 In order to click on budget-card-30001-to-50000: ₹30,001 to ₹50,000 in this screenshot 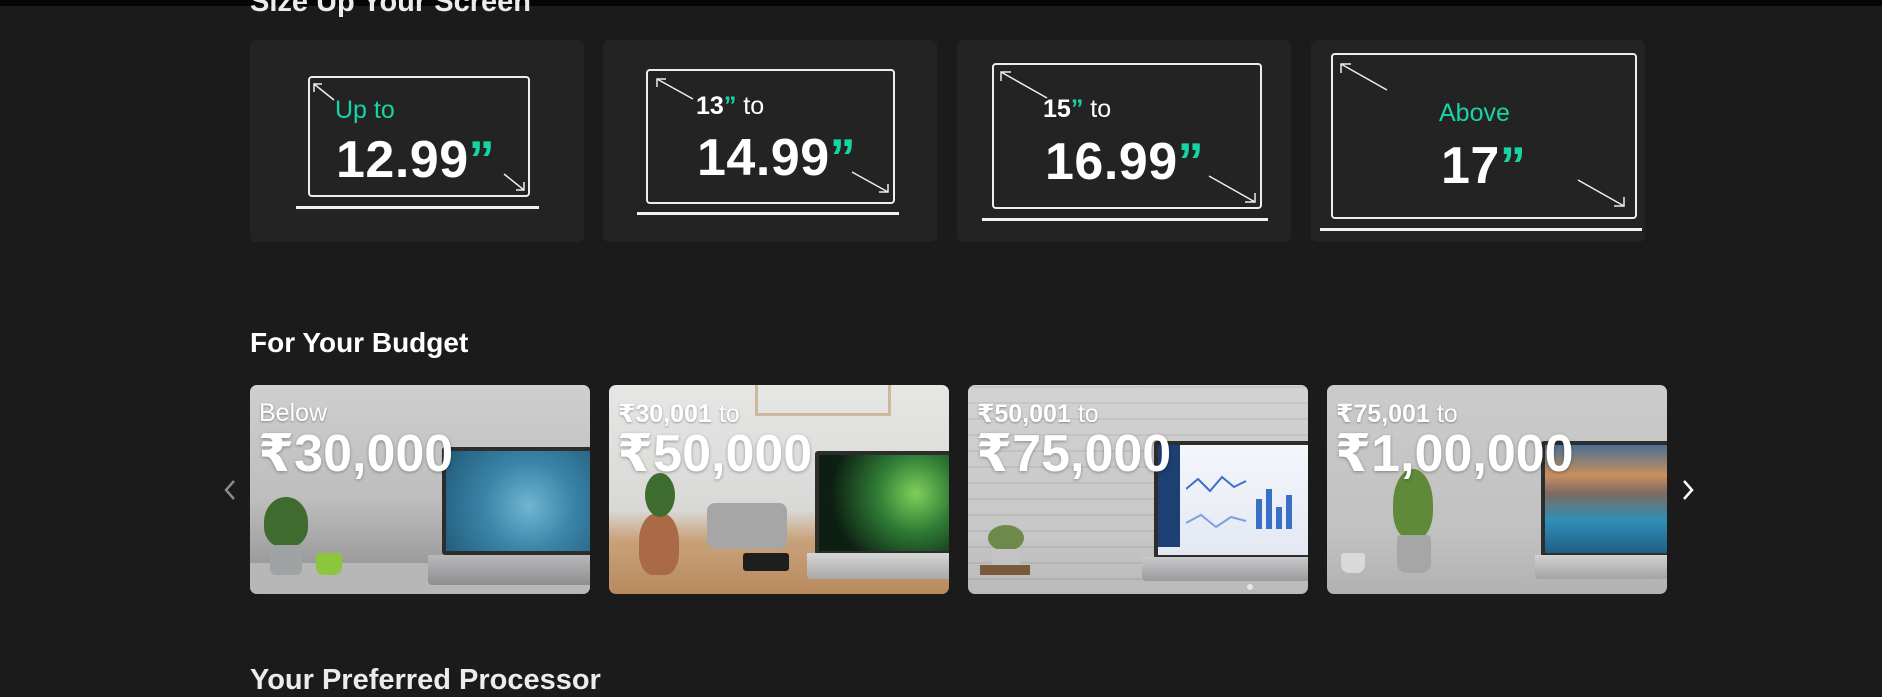, I will do `click(779, 489)`.